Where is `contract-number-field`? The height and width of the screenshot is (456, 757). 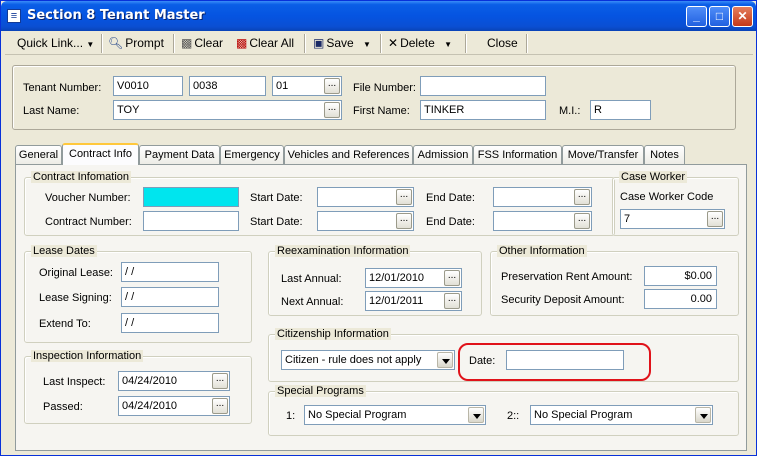 contract-number-field is located at coordinates (191, 221).